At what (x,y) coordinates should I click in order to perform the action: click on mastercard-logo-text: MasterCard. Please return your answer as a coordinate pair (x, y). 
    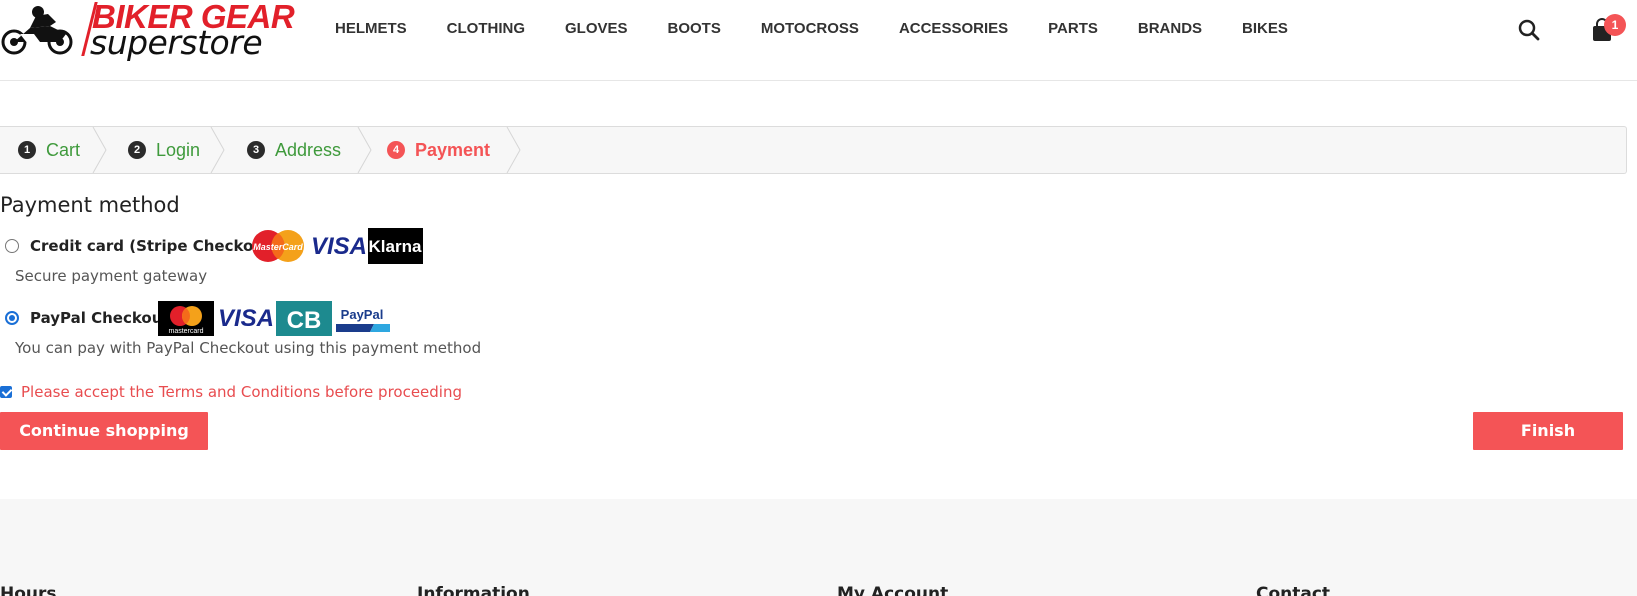
    Looking at the image, I should click on (278, 247).